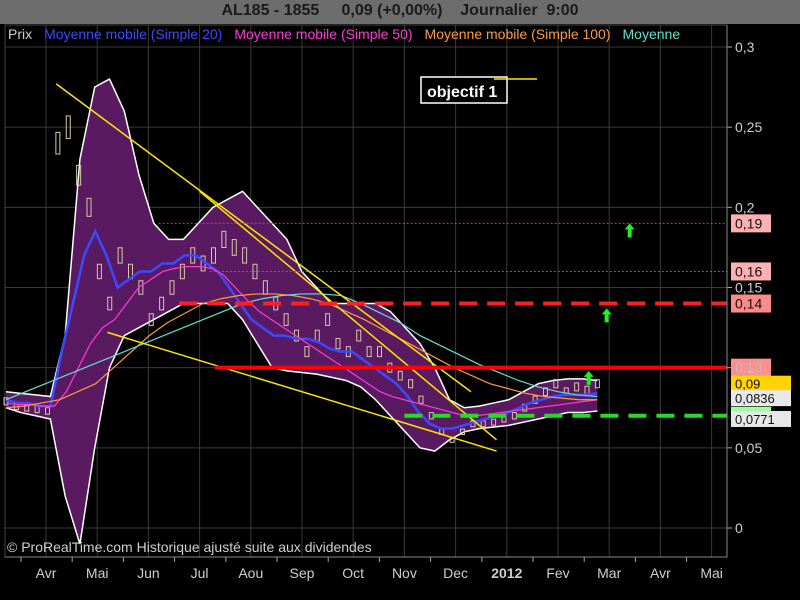 The image size is (800, 600). What do you see at coordinates (745, 207) in the screenshot?
I see `y-tick-label: 0,2` at bounding box center [745, 207].